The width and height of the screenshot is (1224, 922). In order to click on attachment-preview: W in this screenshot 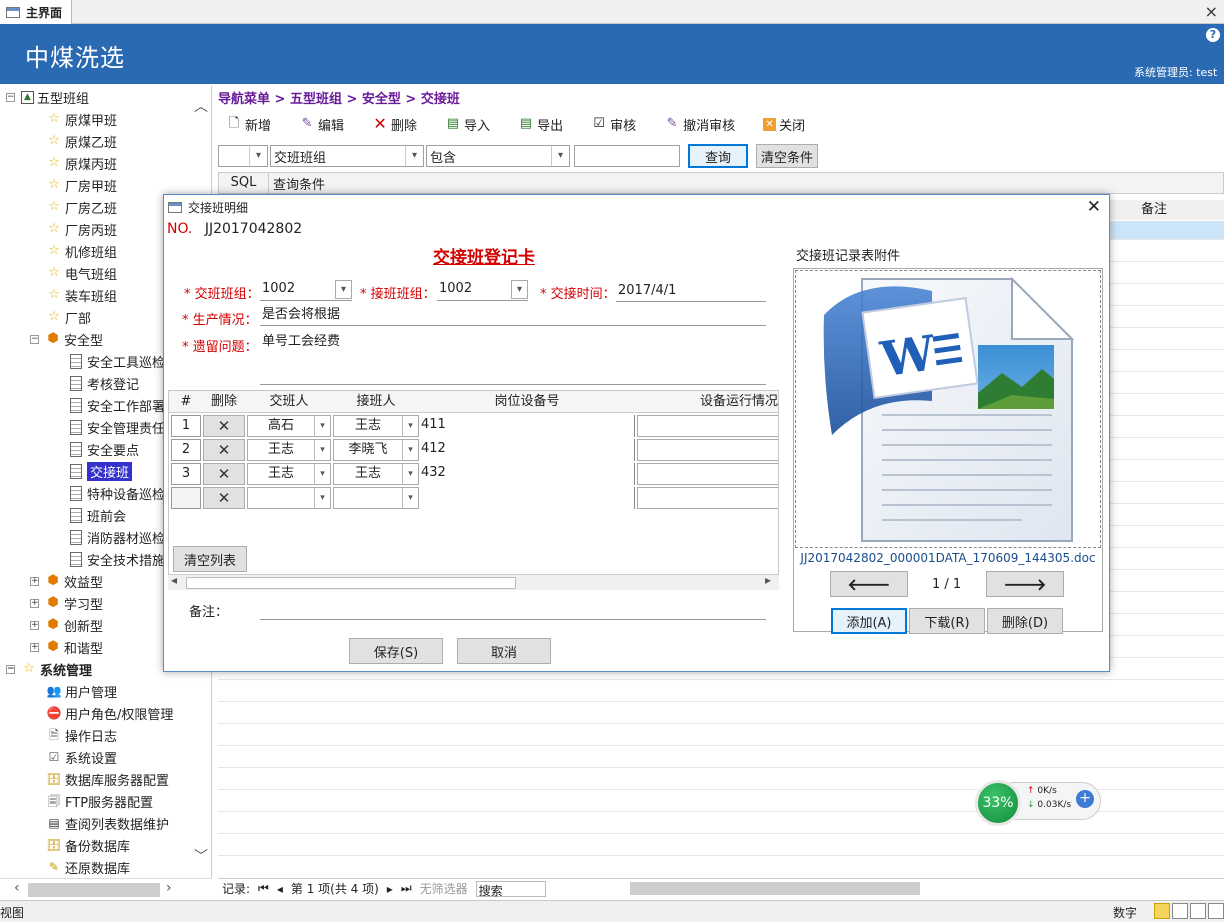, I will do `click(948, 409)`.